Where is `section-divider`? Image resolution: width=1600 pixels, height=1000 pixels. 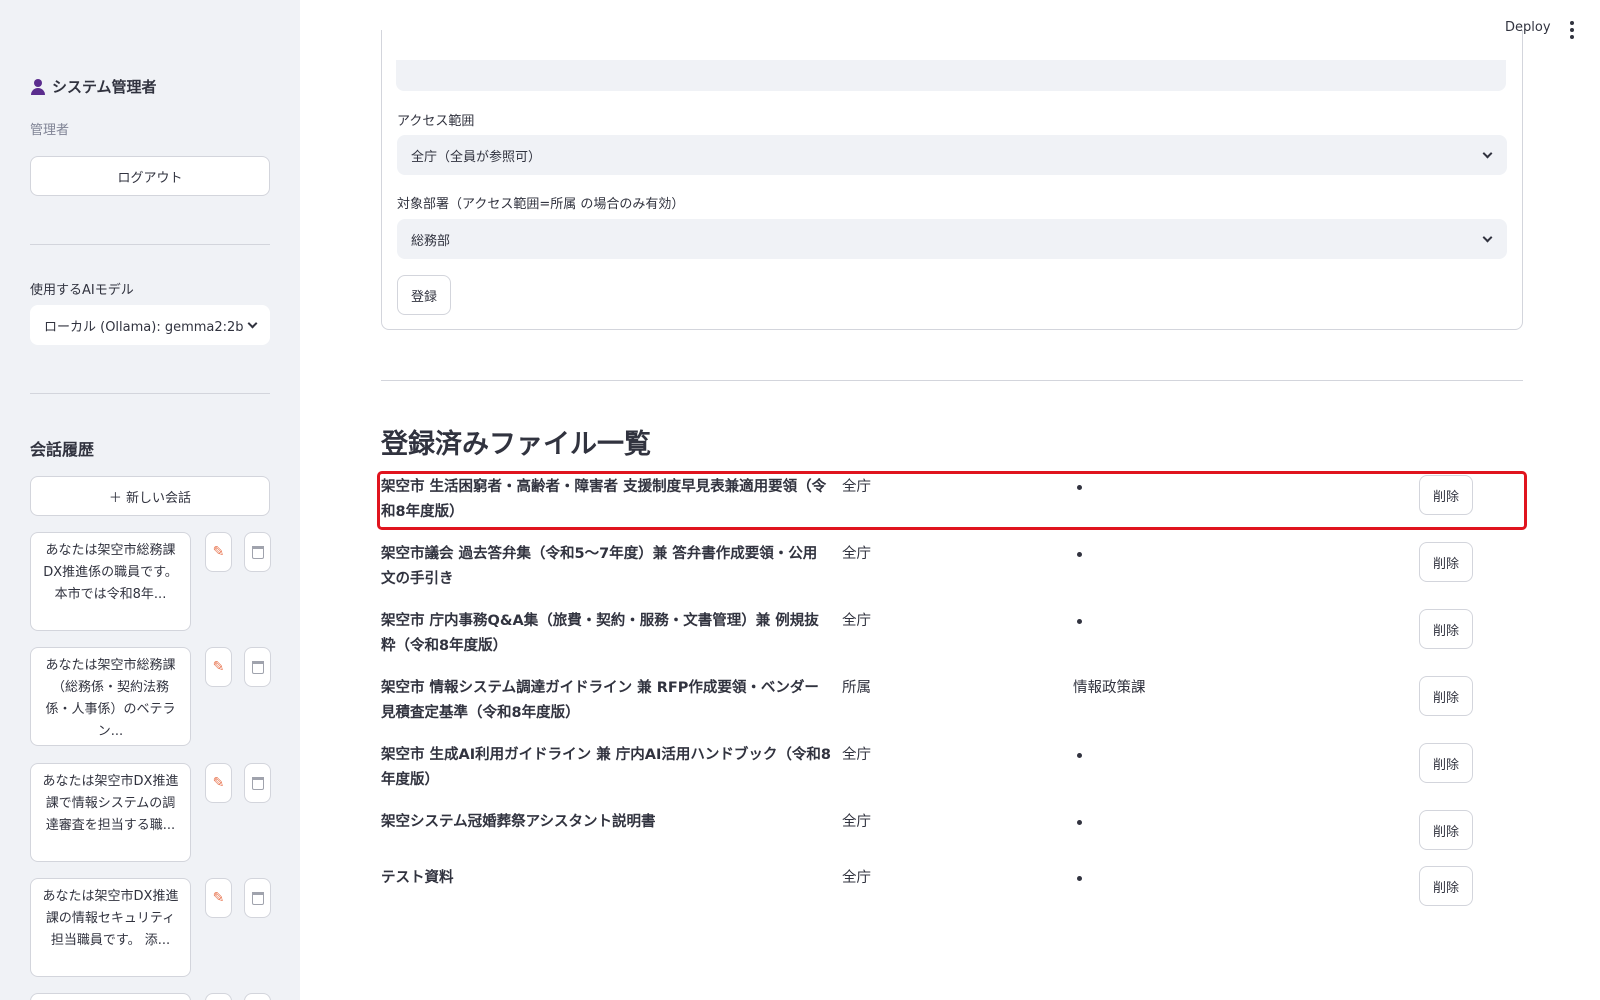 section-divider is located at coordinates (952, 380).